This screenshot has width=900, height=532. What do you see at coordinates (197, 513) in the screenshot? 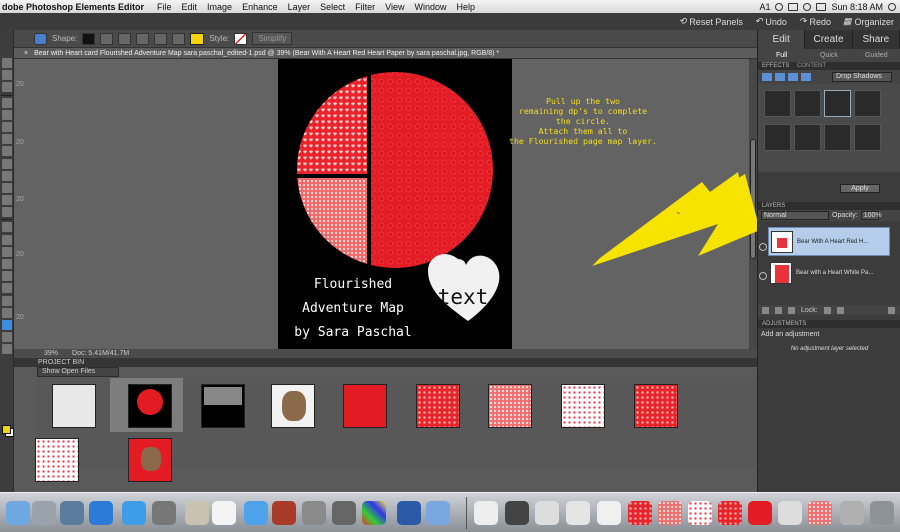
I see `mail-icon` at bounding box center [197, 513].